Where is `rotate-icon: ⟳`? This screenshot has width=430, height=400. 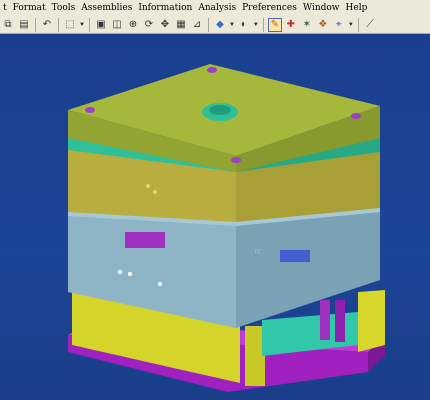
rotate-icon: ⟳ is located at coordinates (149, 25).